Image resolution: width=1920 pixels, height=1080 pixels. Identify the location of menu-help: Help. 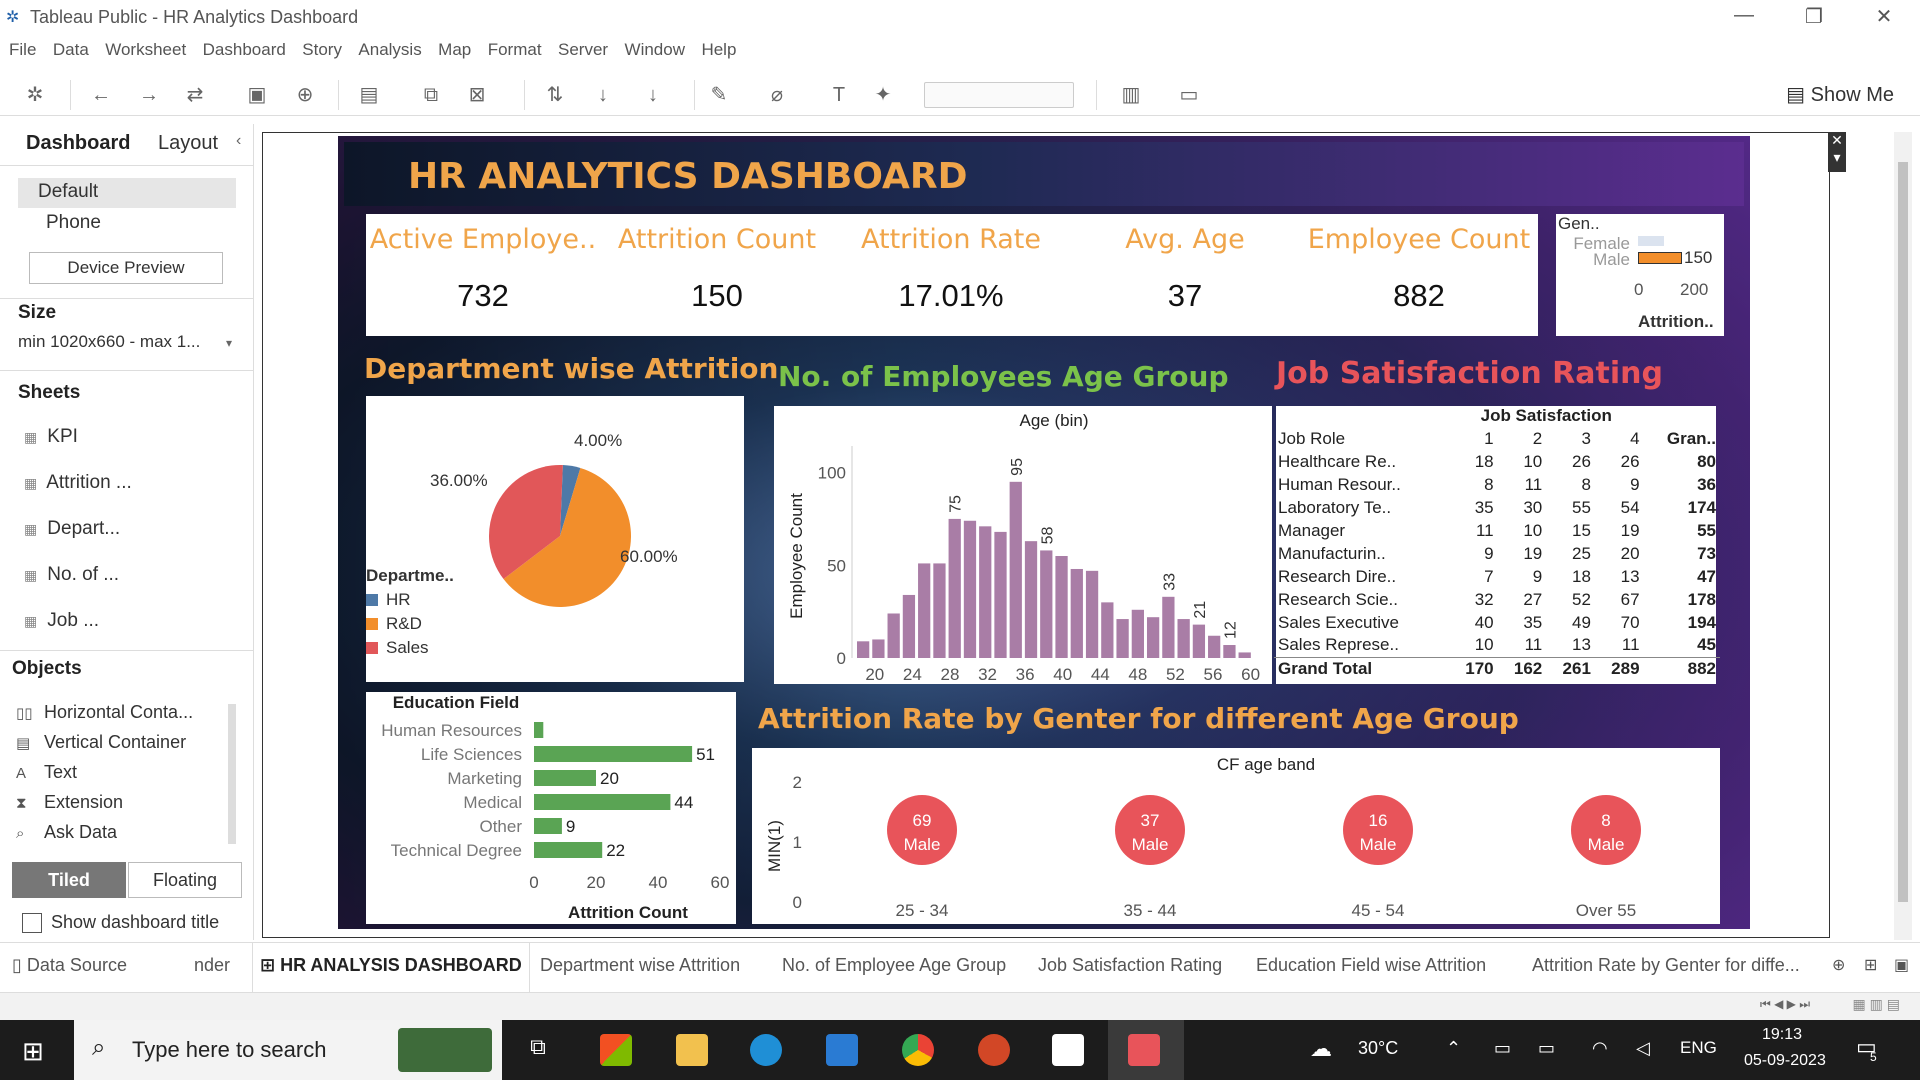
(718, 50).